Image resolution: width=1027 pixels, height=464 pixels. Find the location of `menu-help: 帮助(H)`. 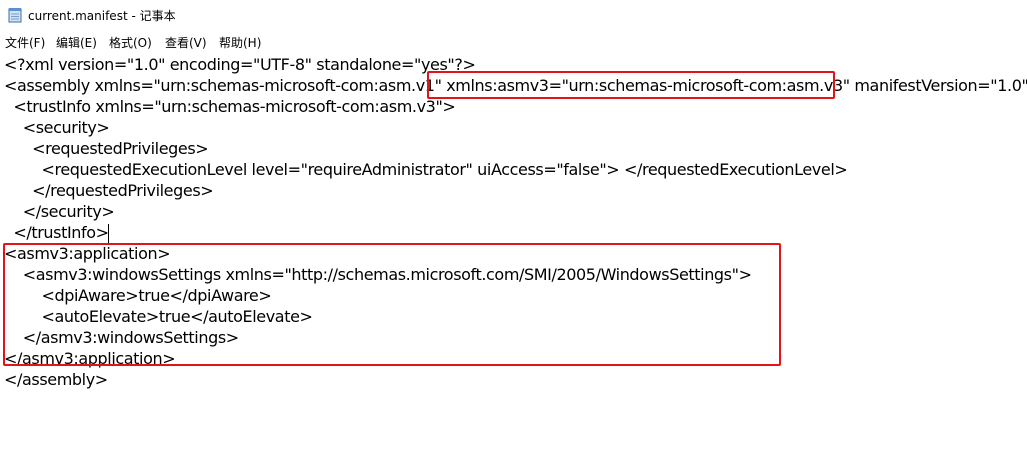

menu-help: 帮助(H) is located at coordinates (240, 42).